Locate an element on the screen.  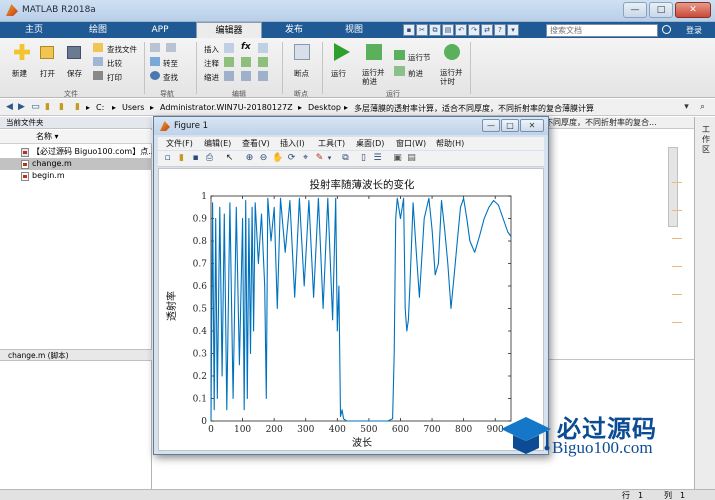
search-folder-icon: ⌕ is located at coordinates (702, 107).